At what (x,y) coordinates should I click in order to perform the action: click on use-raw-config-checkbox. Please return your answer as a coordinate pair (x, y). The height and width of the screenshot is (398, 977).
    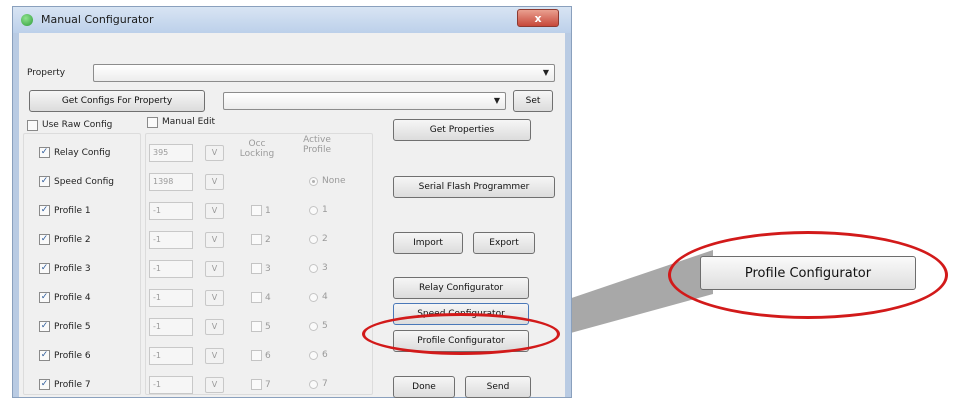
    Looking at the image, I should click on (32, 125).